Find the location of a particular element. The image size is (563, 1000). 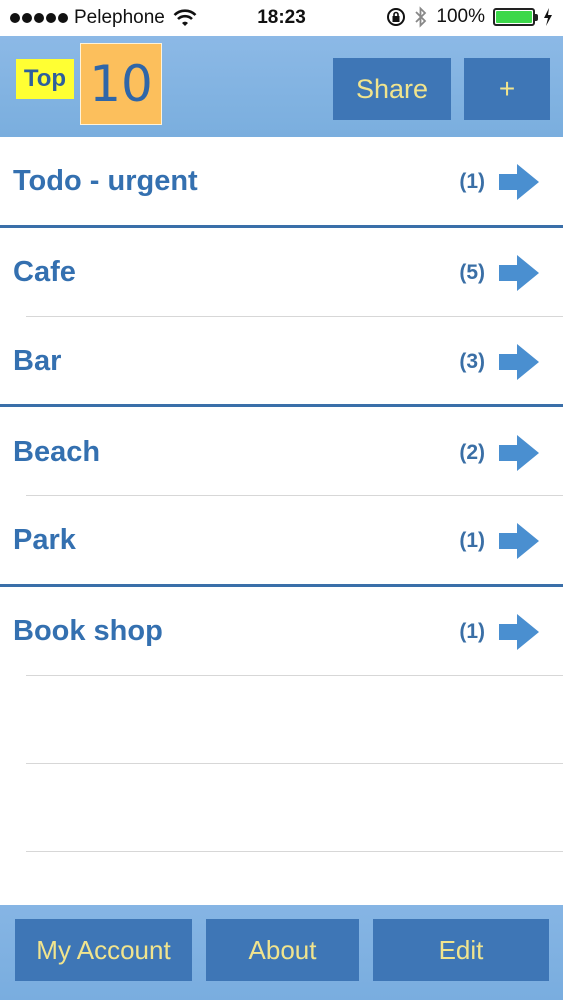

battery-level is located at coordinates (514, 17).